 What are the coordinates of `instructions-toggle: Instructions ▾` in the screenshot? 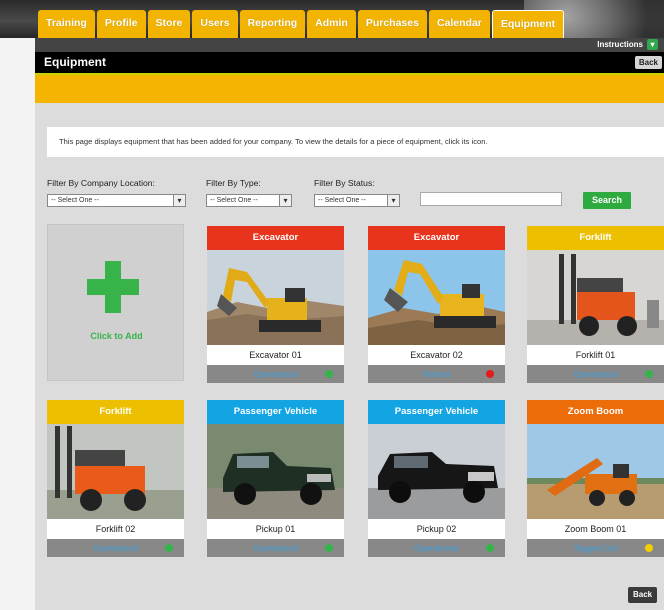 It's located at (627, 44).